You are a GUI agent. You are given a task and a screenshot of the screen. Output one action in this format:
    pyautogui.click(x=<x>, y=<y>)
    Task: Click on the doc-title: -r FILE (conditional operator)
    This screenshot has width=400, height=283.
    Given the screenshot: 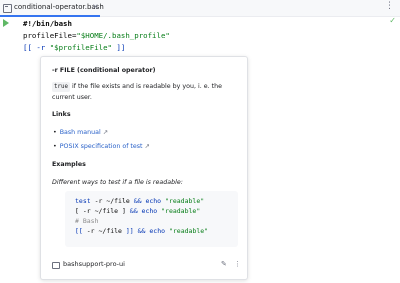 What is the action you would take?
    pyautogui.click(x=104, y=70)
    